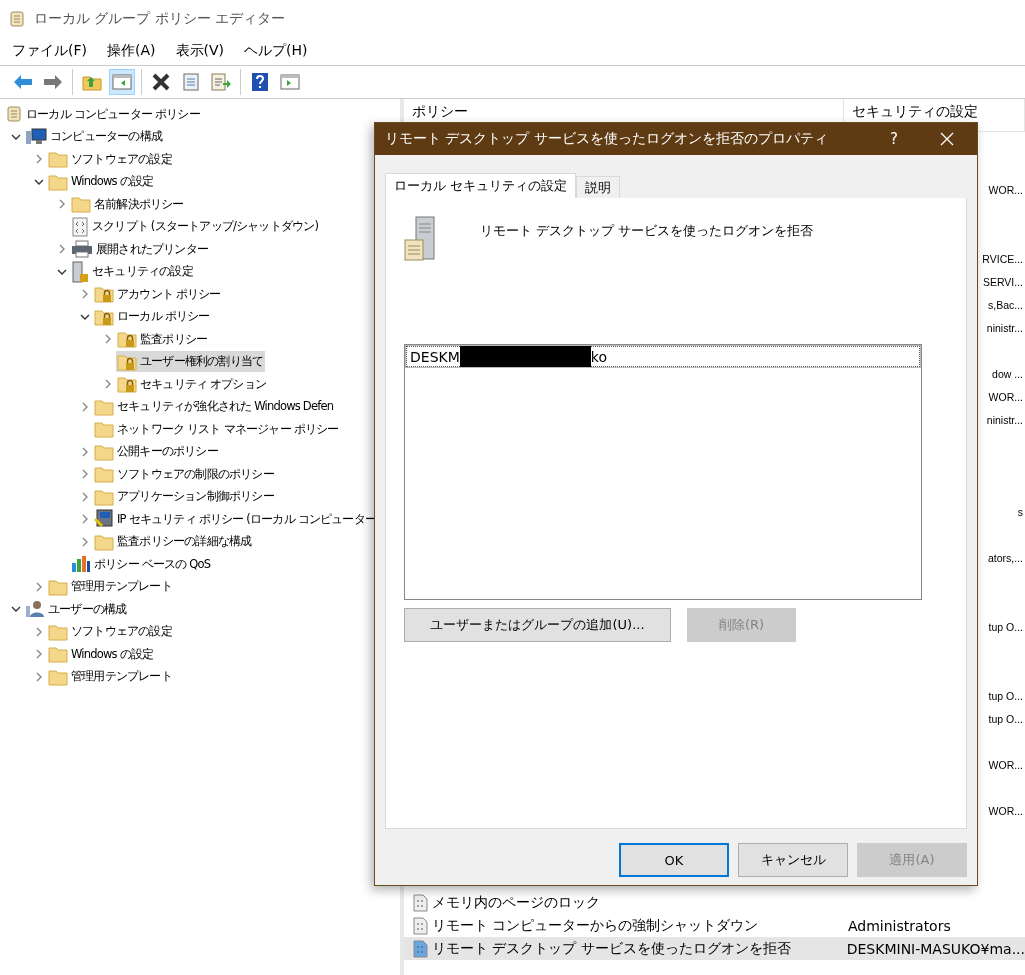 This screenshot has height=975, width=1025. I want to click on close-icon, so click(947, 139).